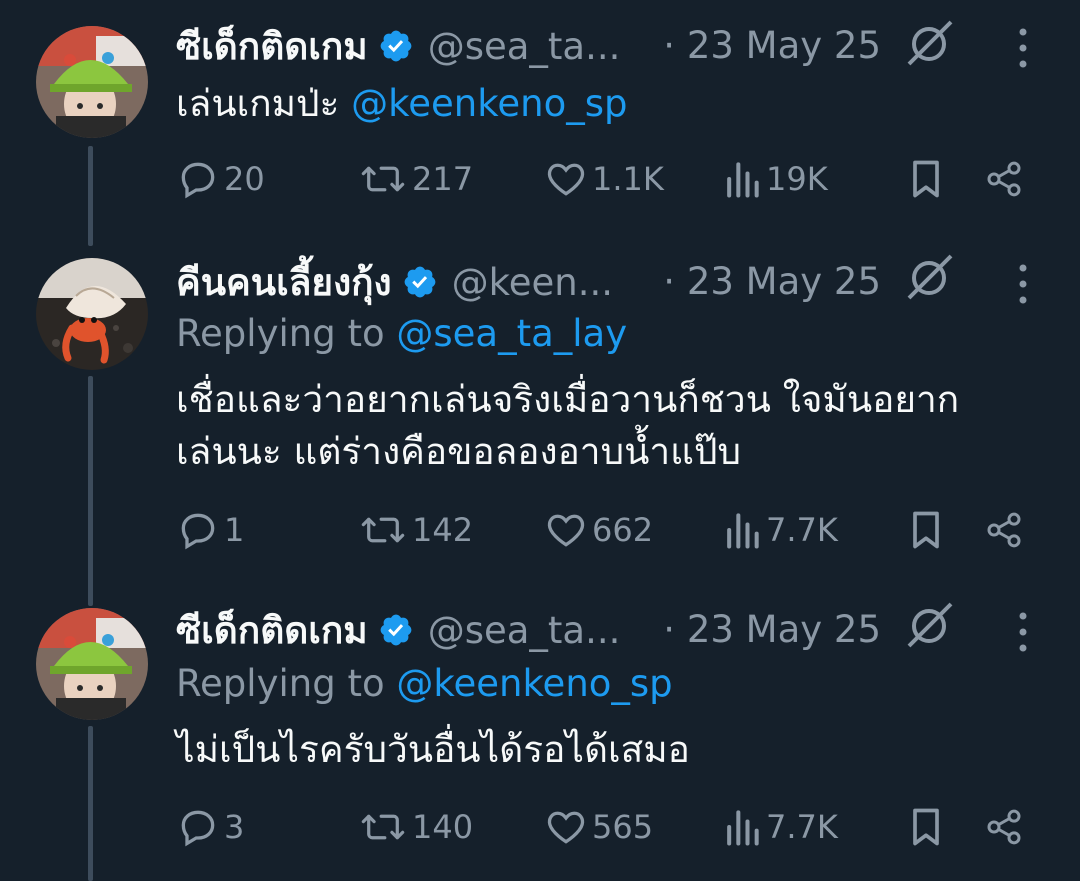 Image resolution: width=1080 pixels, height=881 pixels. I want to click on reply-button: 3, so click(210, 827).